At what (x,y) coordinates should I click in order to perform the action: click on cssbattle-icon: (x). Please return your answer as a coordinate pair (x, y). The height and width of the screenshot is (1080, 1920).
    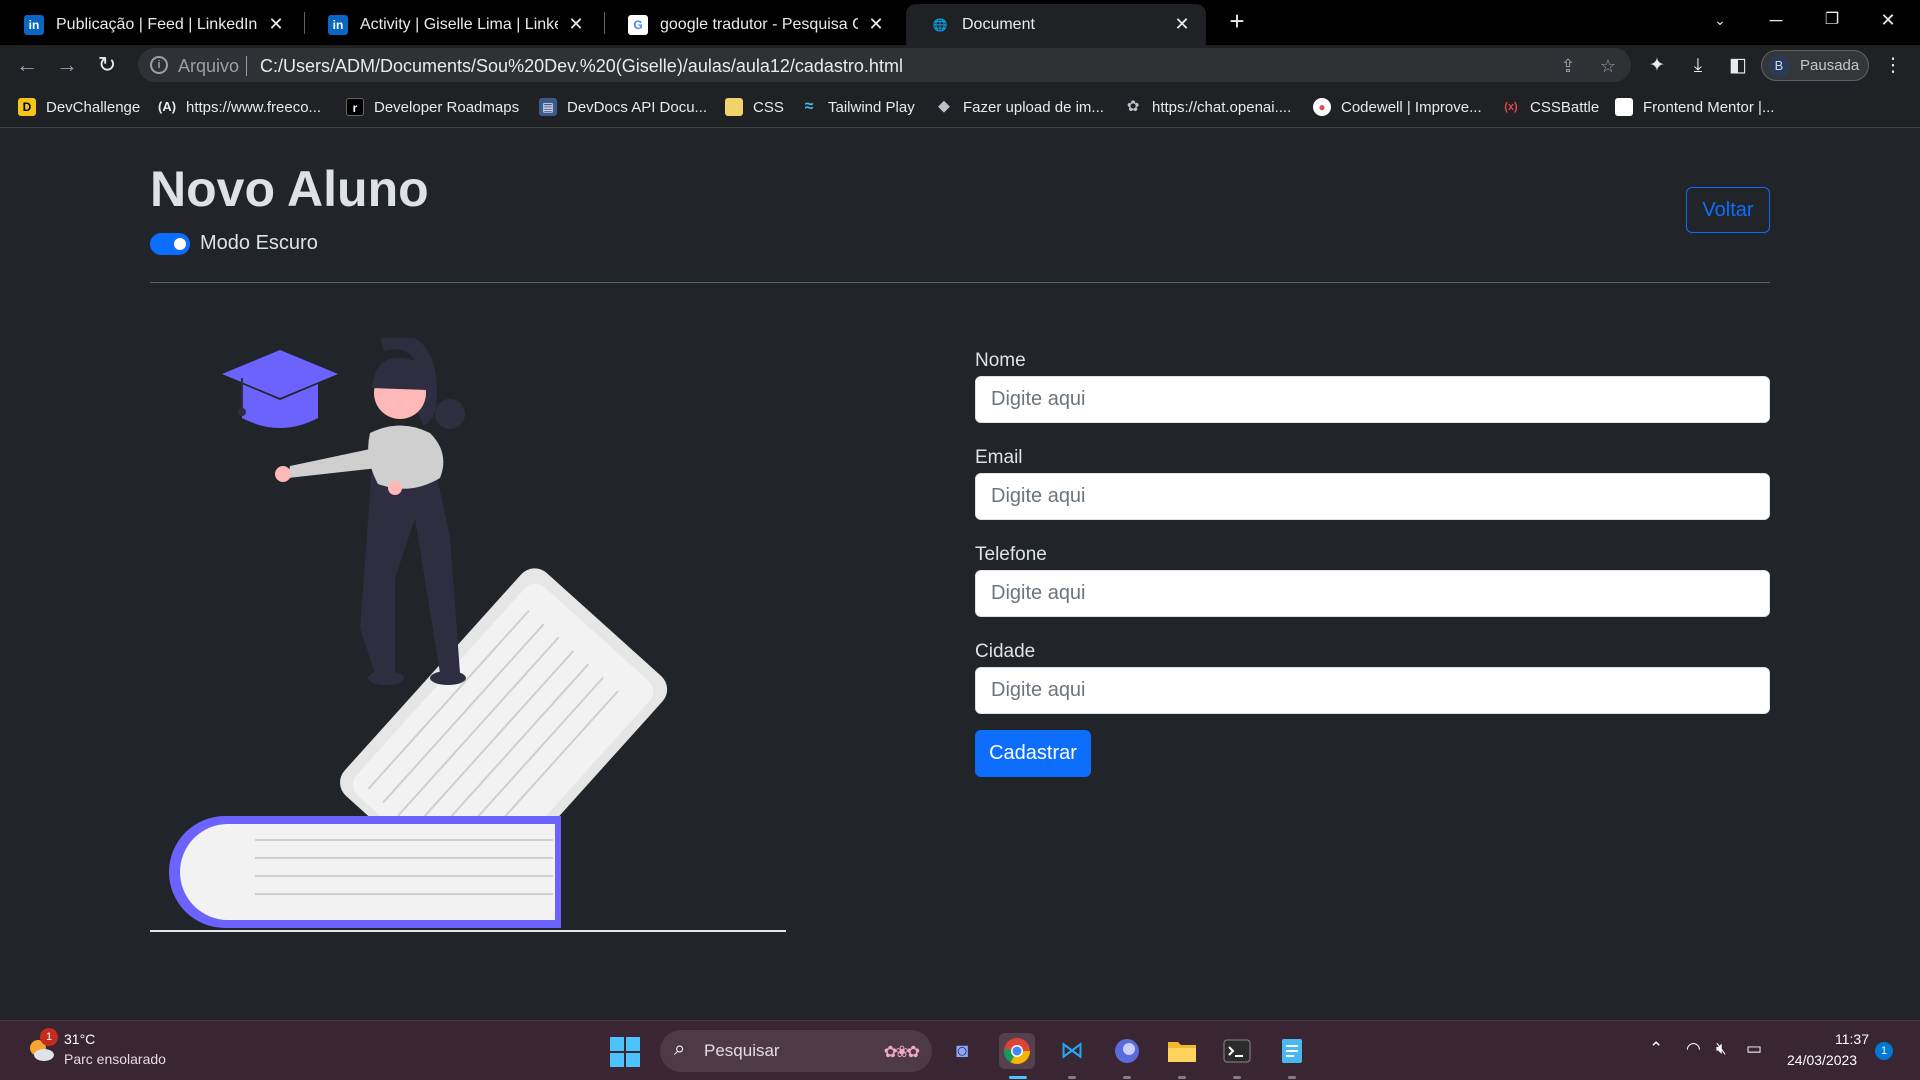
    Looking at the image, I should click on (1511, 107).